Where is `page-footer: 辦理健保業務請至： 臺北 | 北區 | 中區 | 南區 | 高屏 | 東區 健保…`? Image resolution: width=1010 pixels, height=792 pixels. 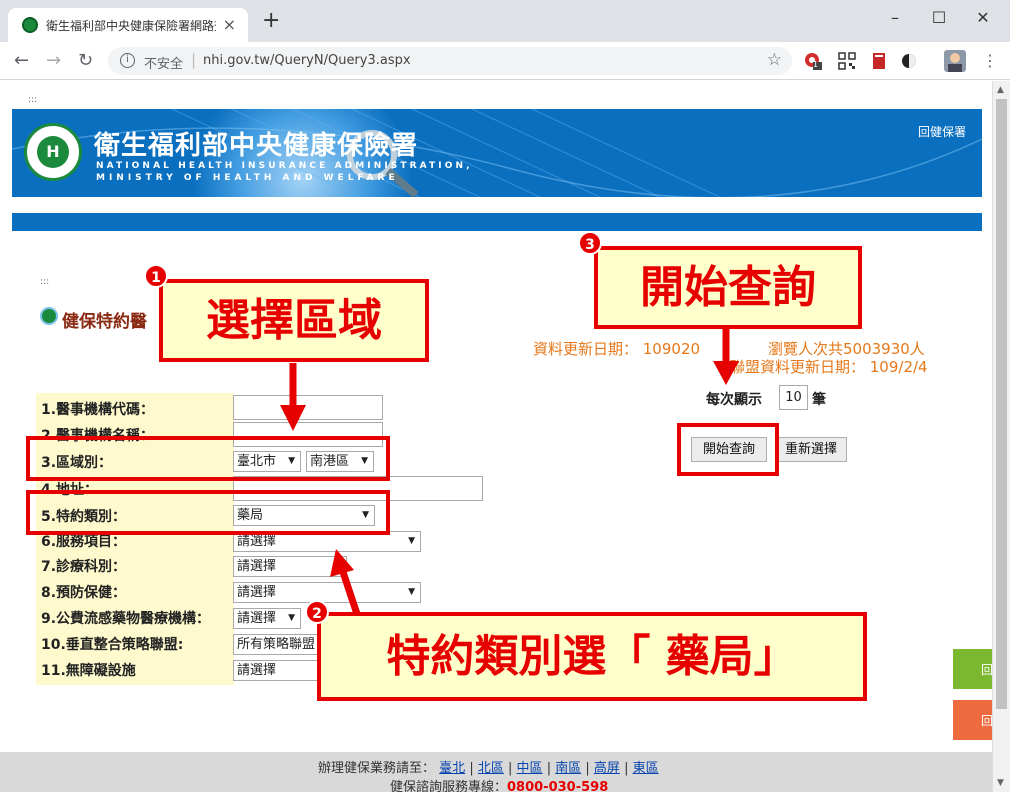 page-footer: 辦理健保業務請至： 臺北 | 北區 | 中區 | 南區 | 高屏 | 東區 健保… is located at coordinates (496, 772).